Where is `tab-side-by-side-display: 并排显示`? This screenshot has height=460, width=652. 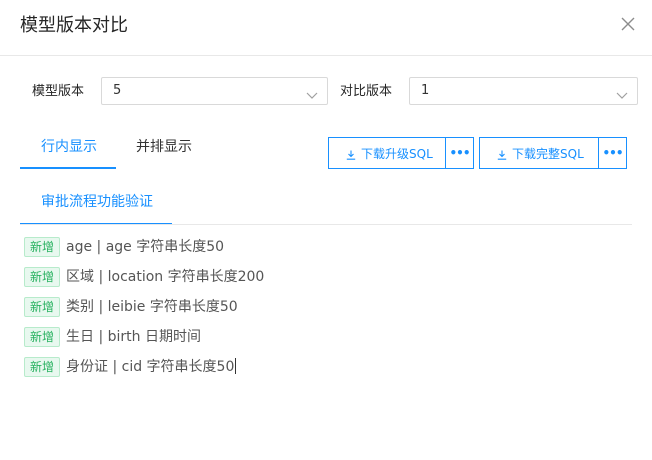 tab-side-by-side-display: 并排显示 is located at coordinates (164, 147).